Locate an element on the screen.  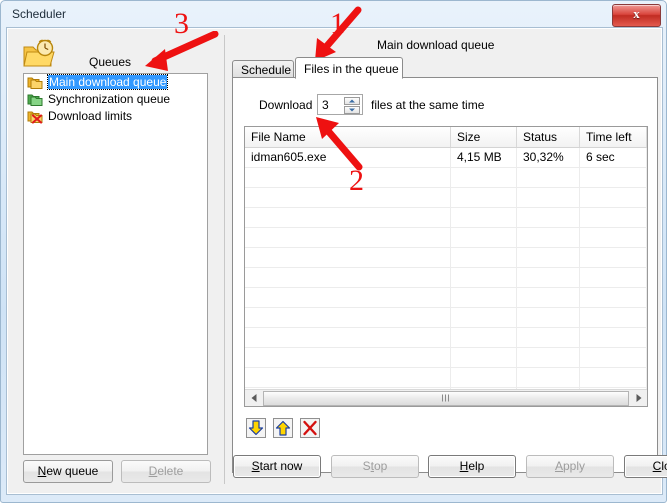
apply-label: pply is located at coordinates (574, 466).